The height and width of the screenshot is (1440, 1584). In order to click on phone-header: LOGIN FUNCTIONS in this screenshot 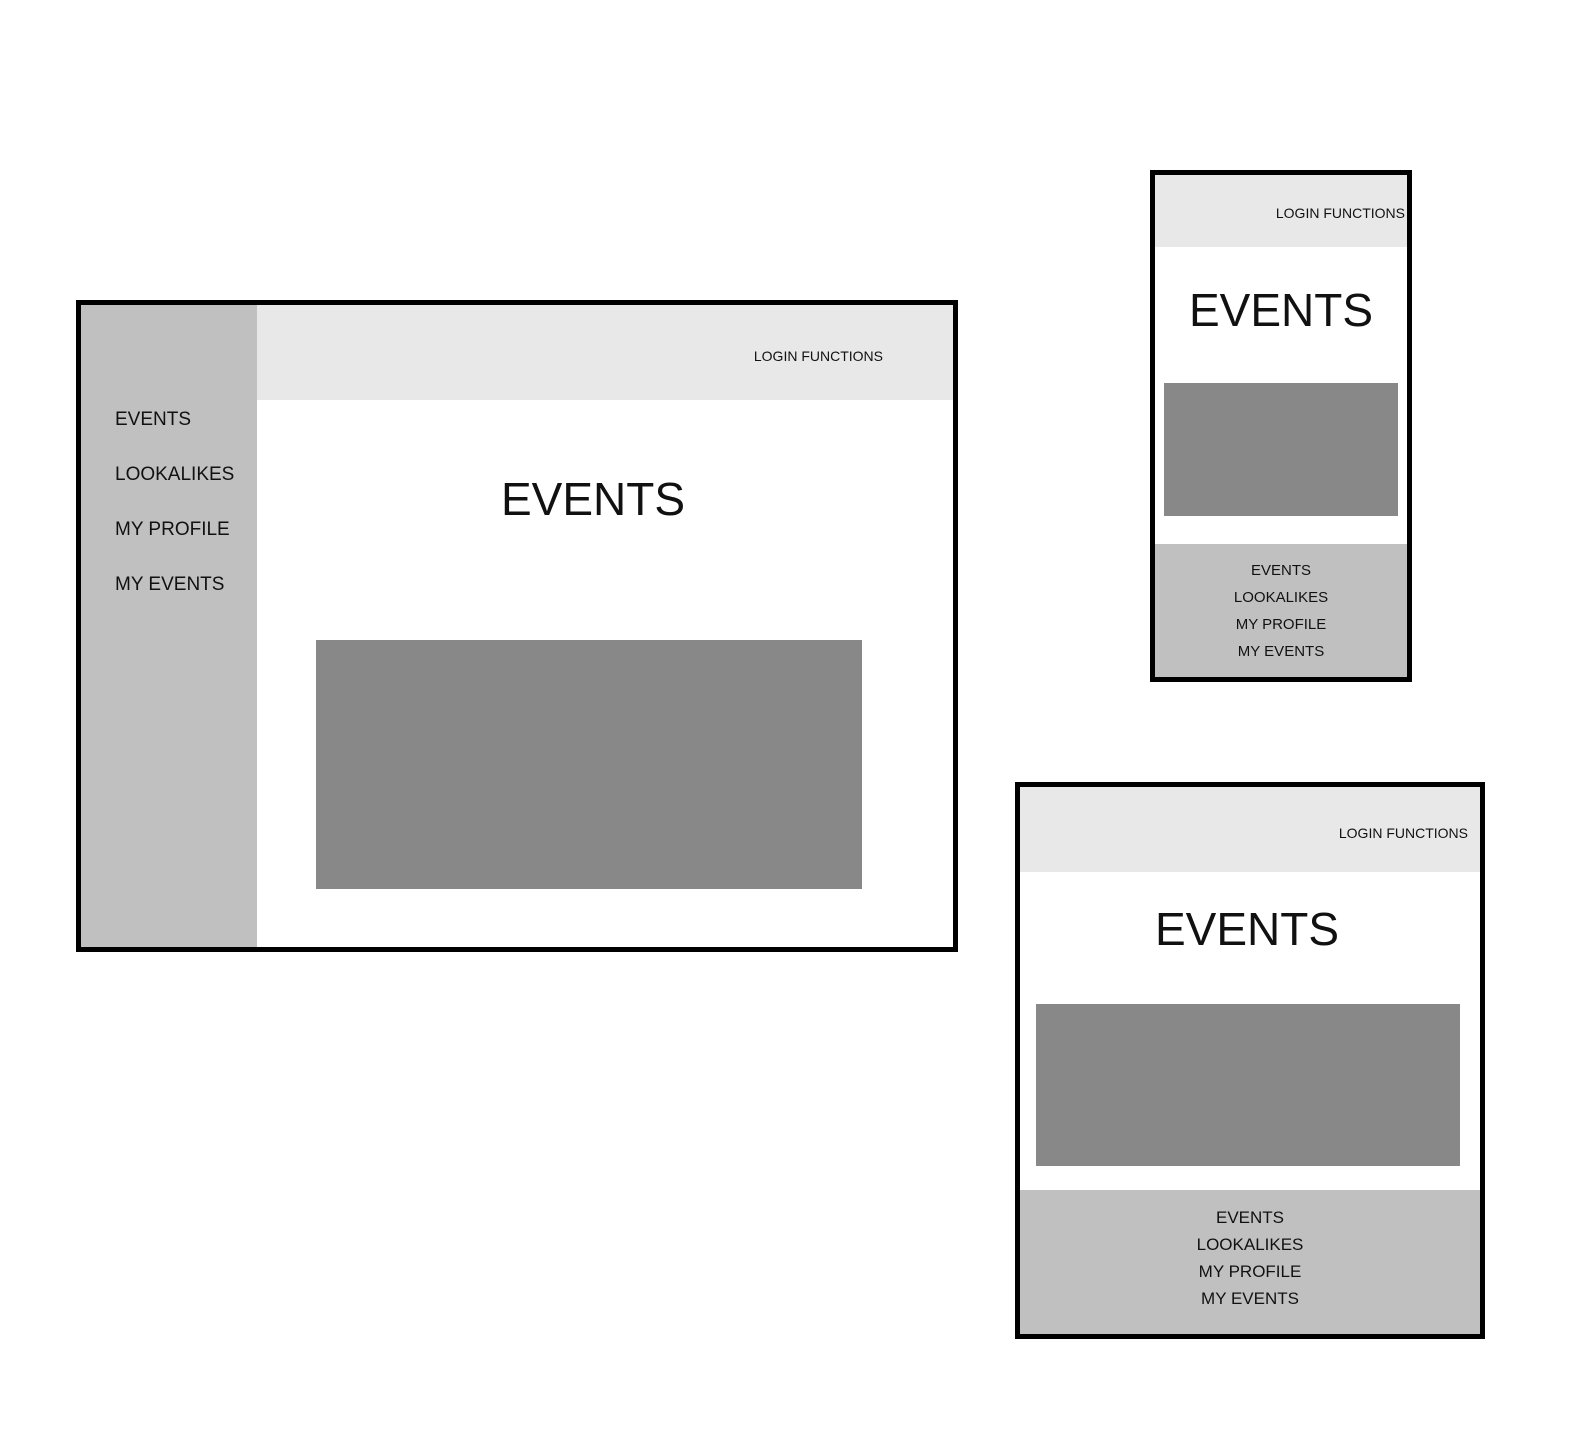, I will do `click(1281, 211)`.